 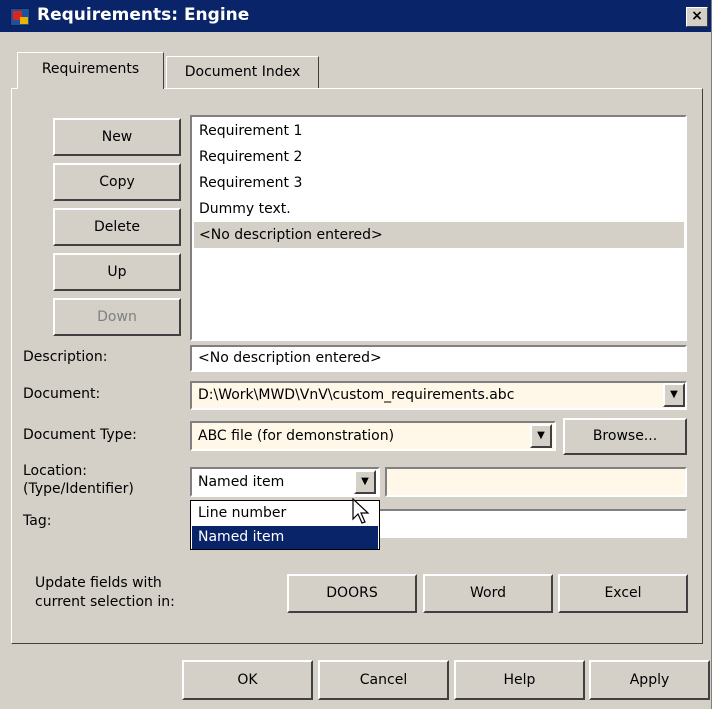 I want to click on document-type-value: ABC file (for demonstration), so click(x=296, y=436).